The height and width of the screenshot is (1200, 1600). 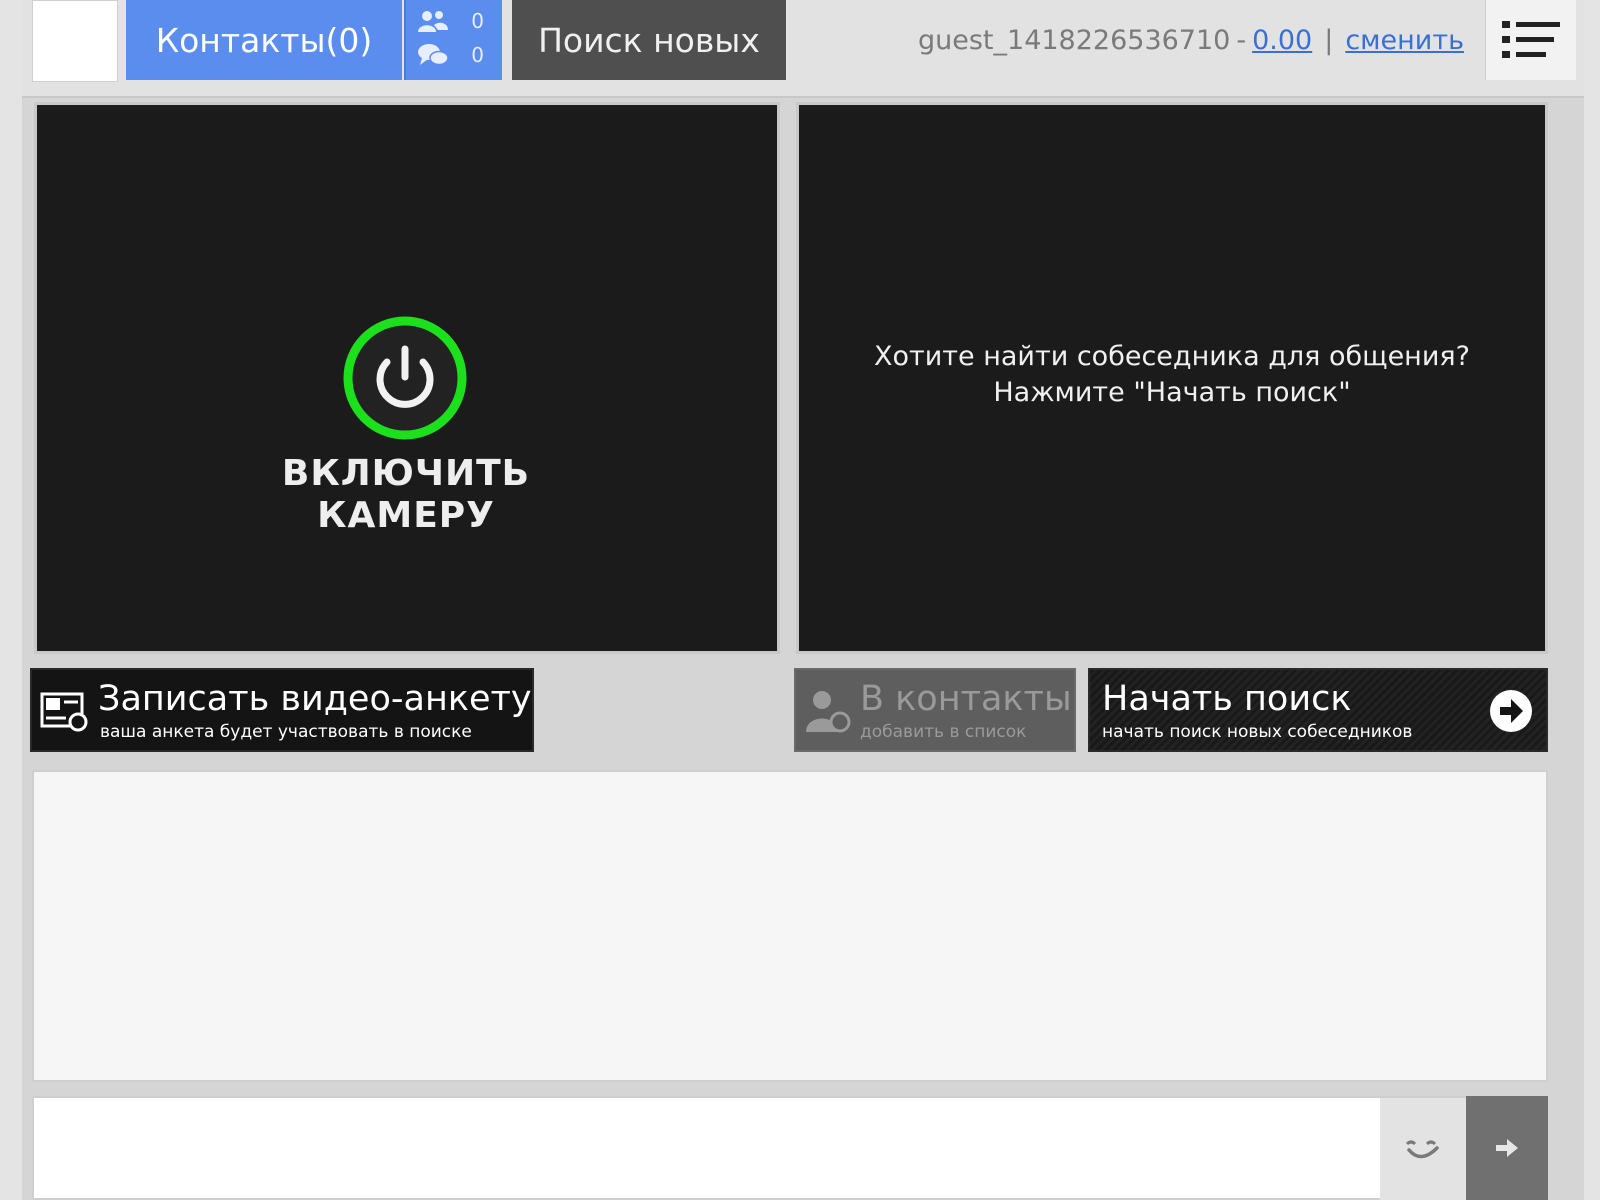 I want to click on logo-placeholder, so click(x=75, y=41).